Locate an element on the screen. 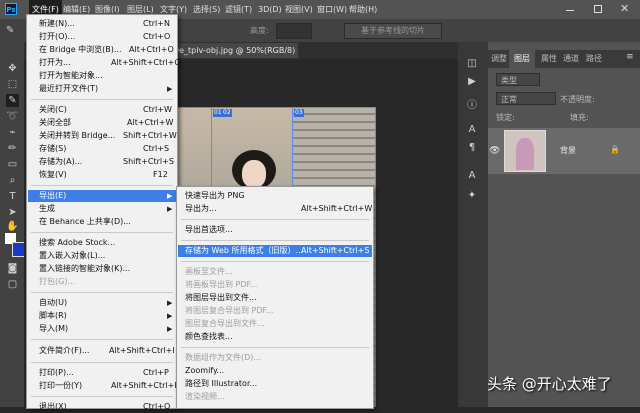 This screenshot has height=413, width=640. layer-filter-kind: 类型 is located at coordinates (518, 79).